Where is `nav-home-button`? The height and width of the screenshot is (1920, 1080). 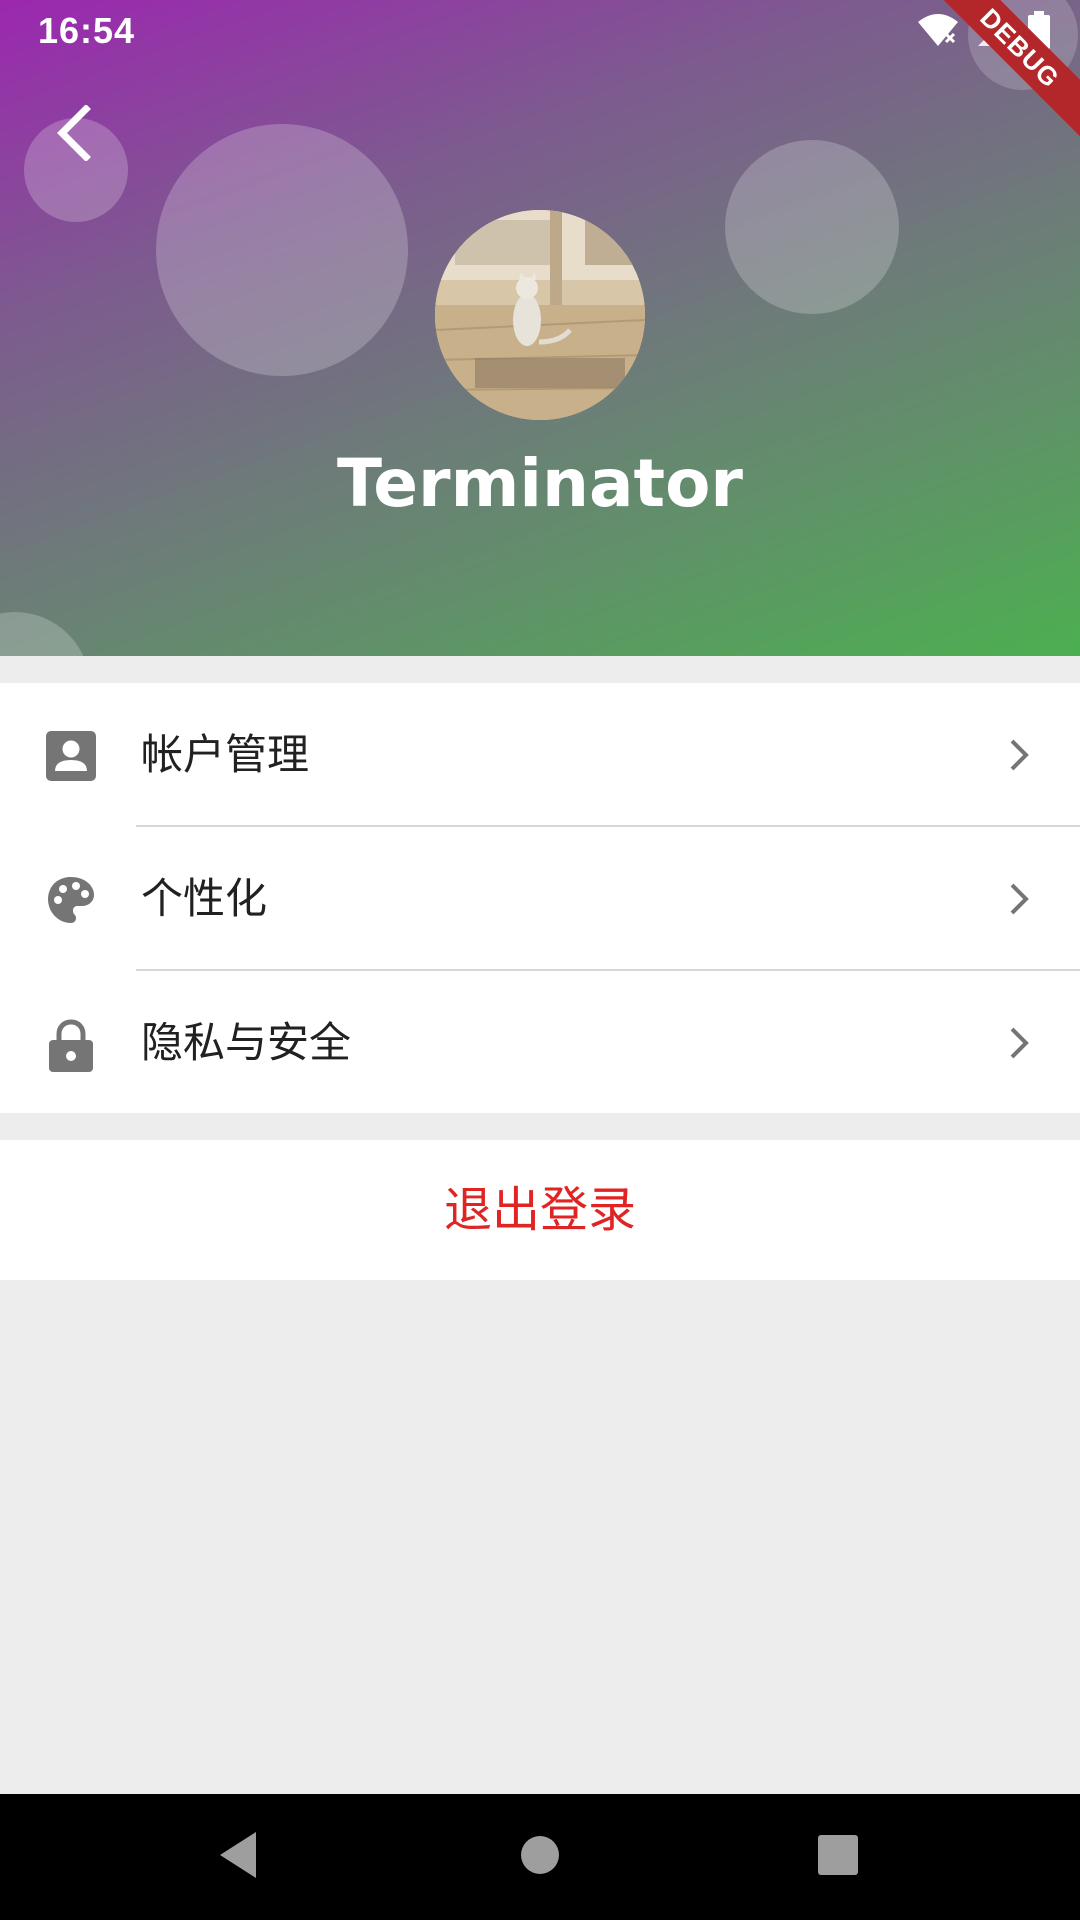
nav-home-button is located at coordinates (540, 1857).